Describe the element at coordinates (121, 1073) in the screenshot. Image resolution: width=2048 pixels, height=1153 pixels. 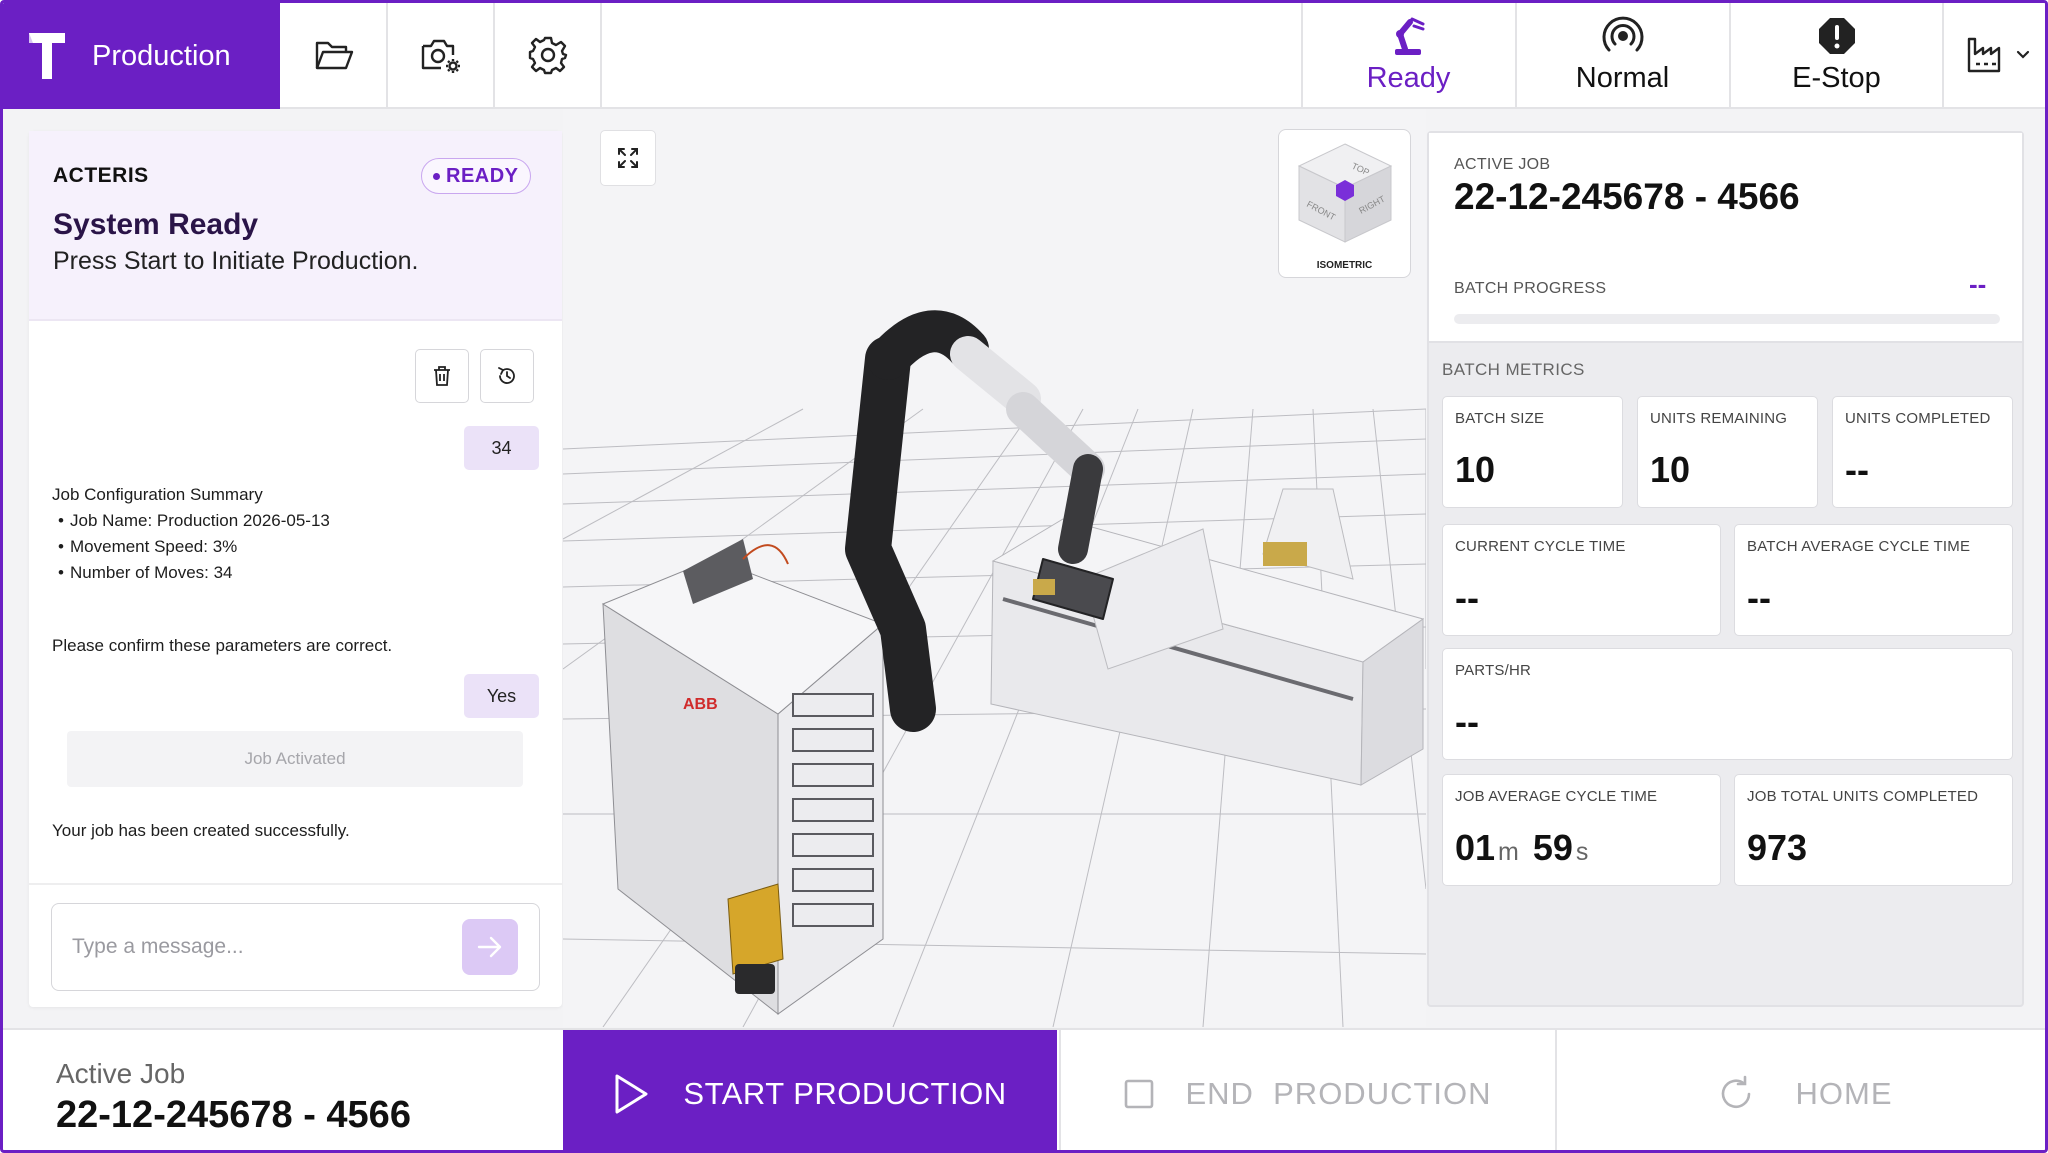
I see `footer-active-job-label: Active Job` at that location.